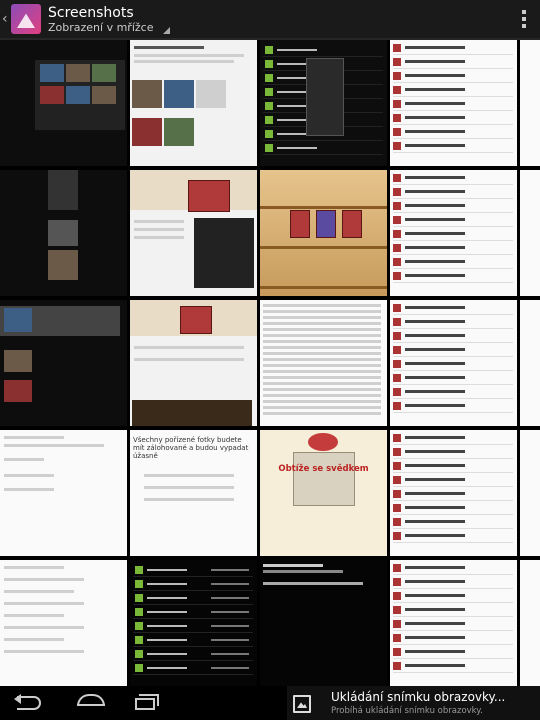 Image resolution: width=540 pixels, height=720 pixels. I want to click on recent-apps-icon, so click(147, 702).